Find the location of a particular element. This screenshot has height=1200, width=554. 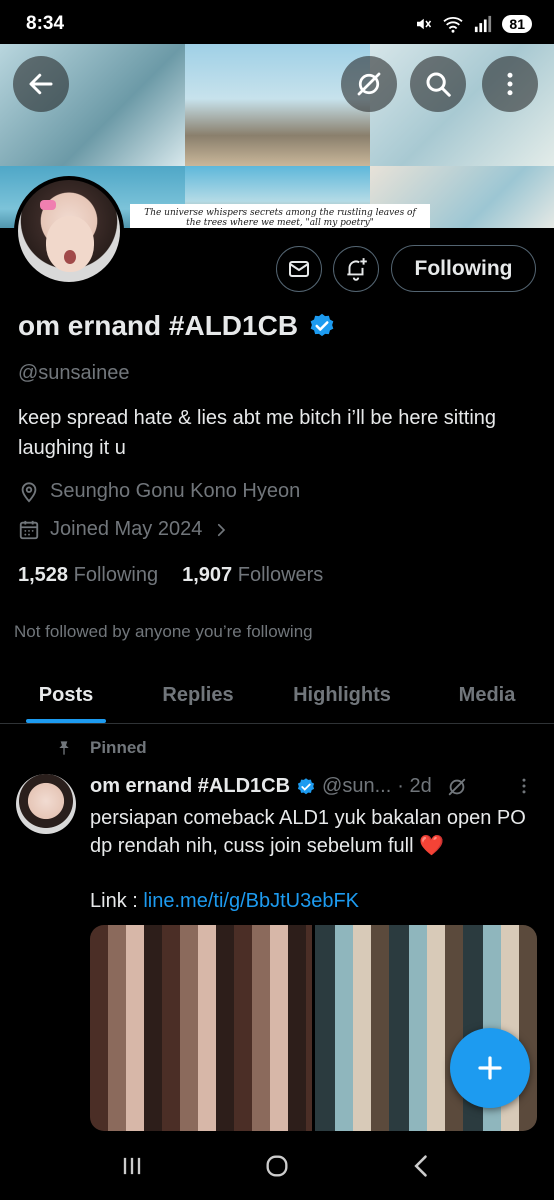

following-button: Following is located at coordinates (463, 268).